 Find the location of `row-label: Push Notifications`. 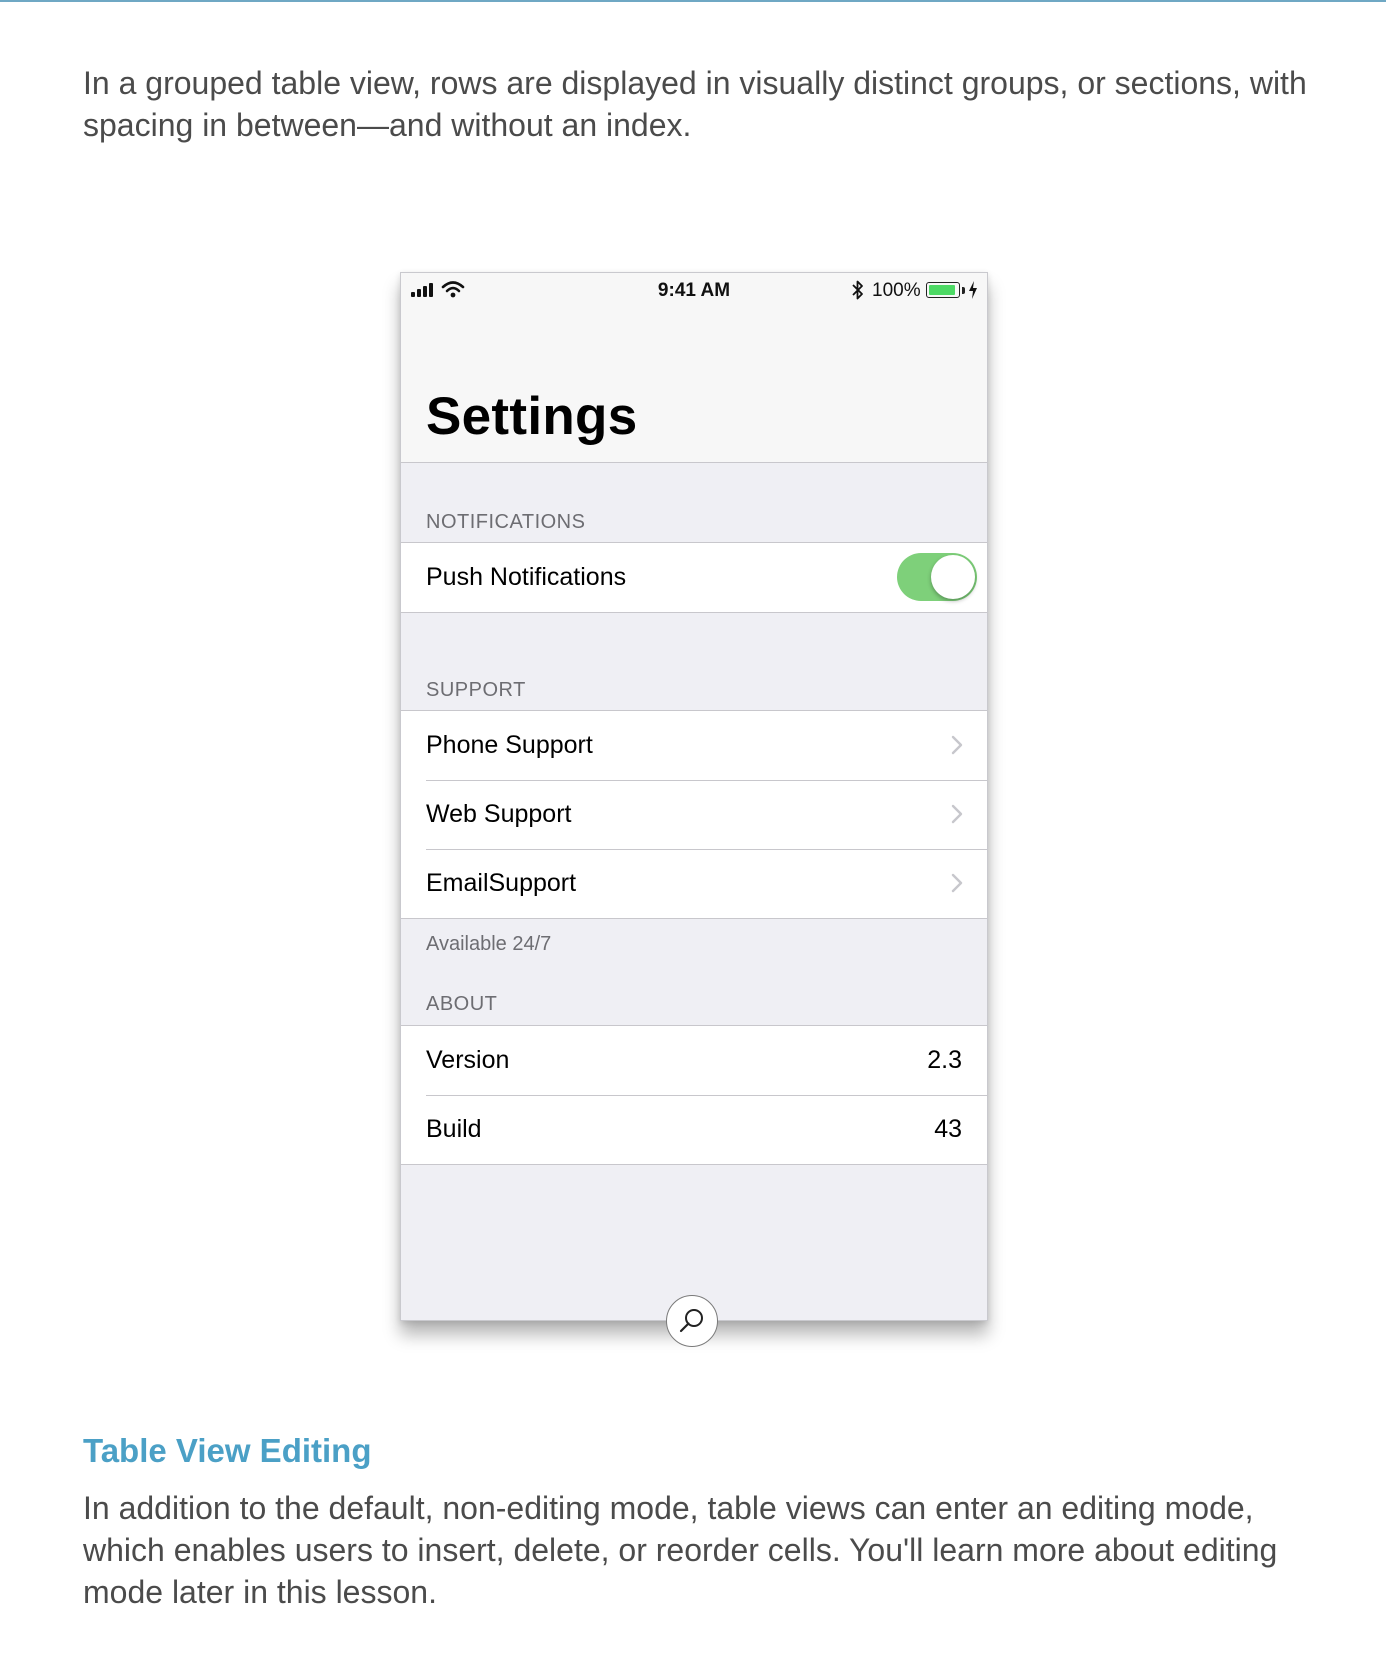

row-label: Push Notifications is located at coordinates (526, 577).